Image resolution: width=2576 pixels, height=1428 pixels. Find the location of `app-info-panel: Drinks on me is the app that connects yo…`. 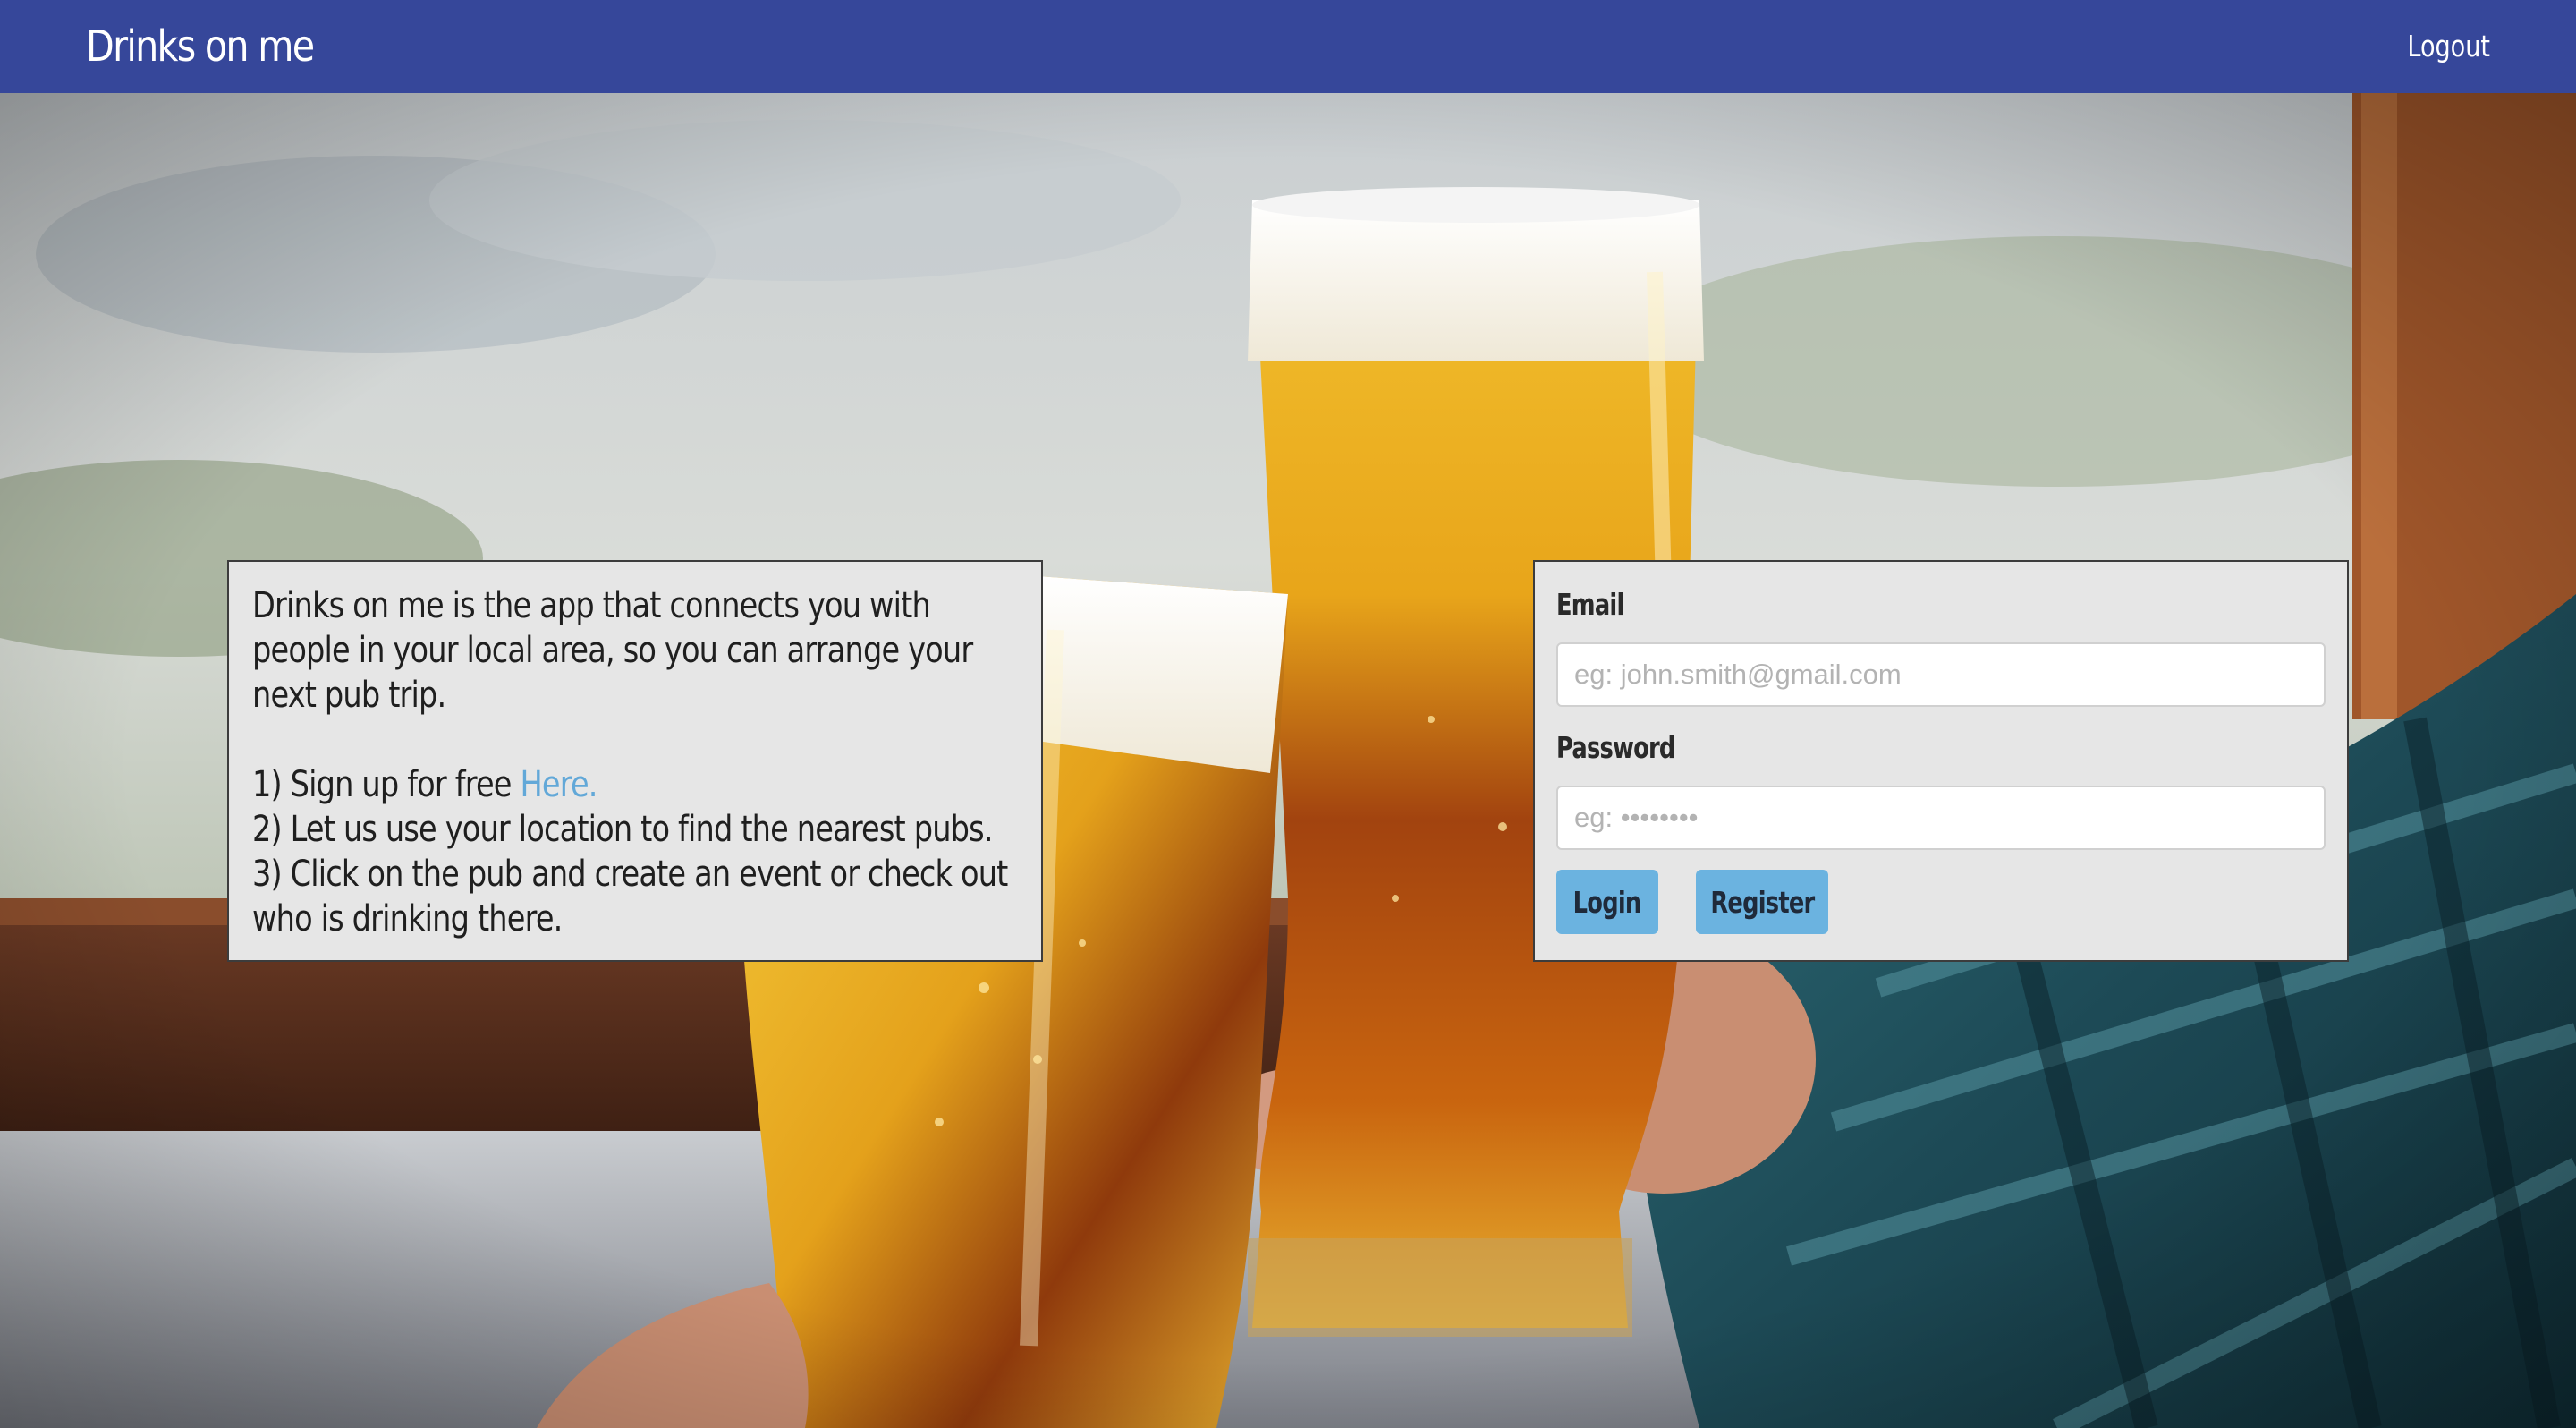

app-info-panel: Drinks on me is the app that connects yo… is located at coordinates (635, 761).